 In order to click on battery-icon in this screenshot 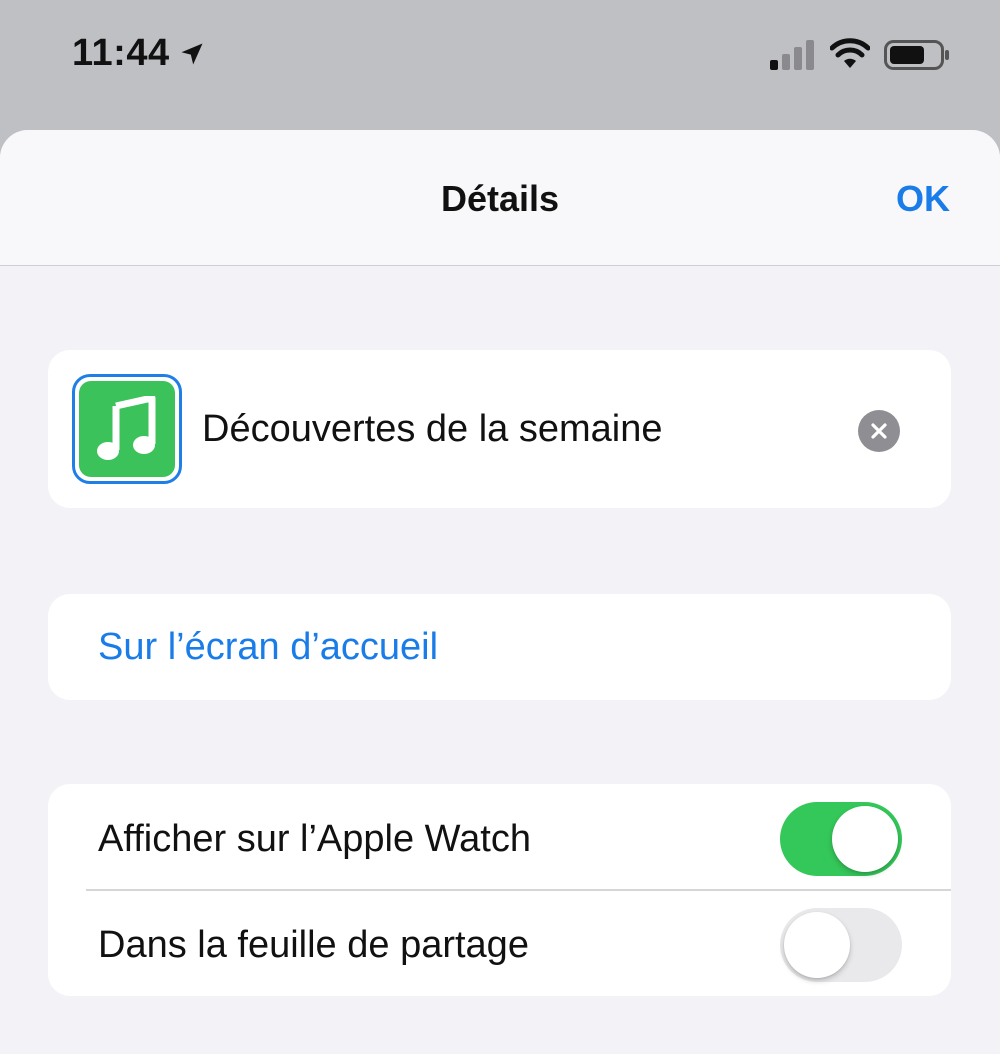, I will do `click(916, 55)`.